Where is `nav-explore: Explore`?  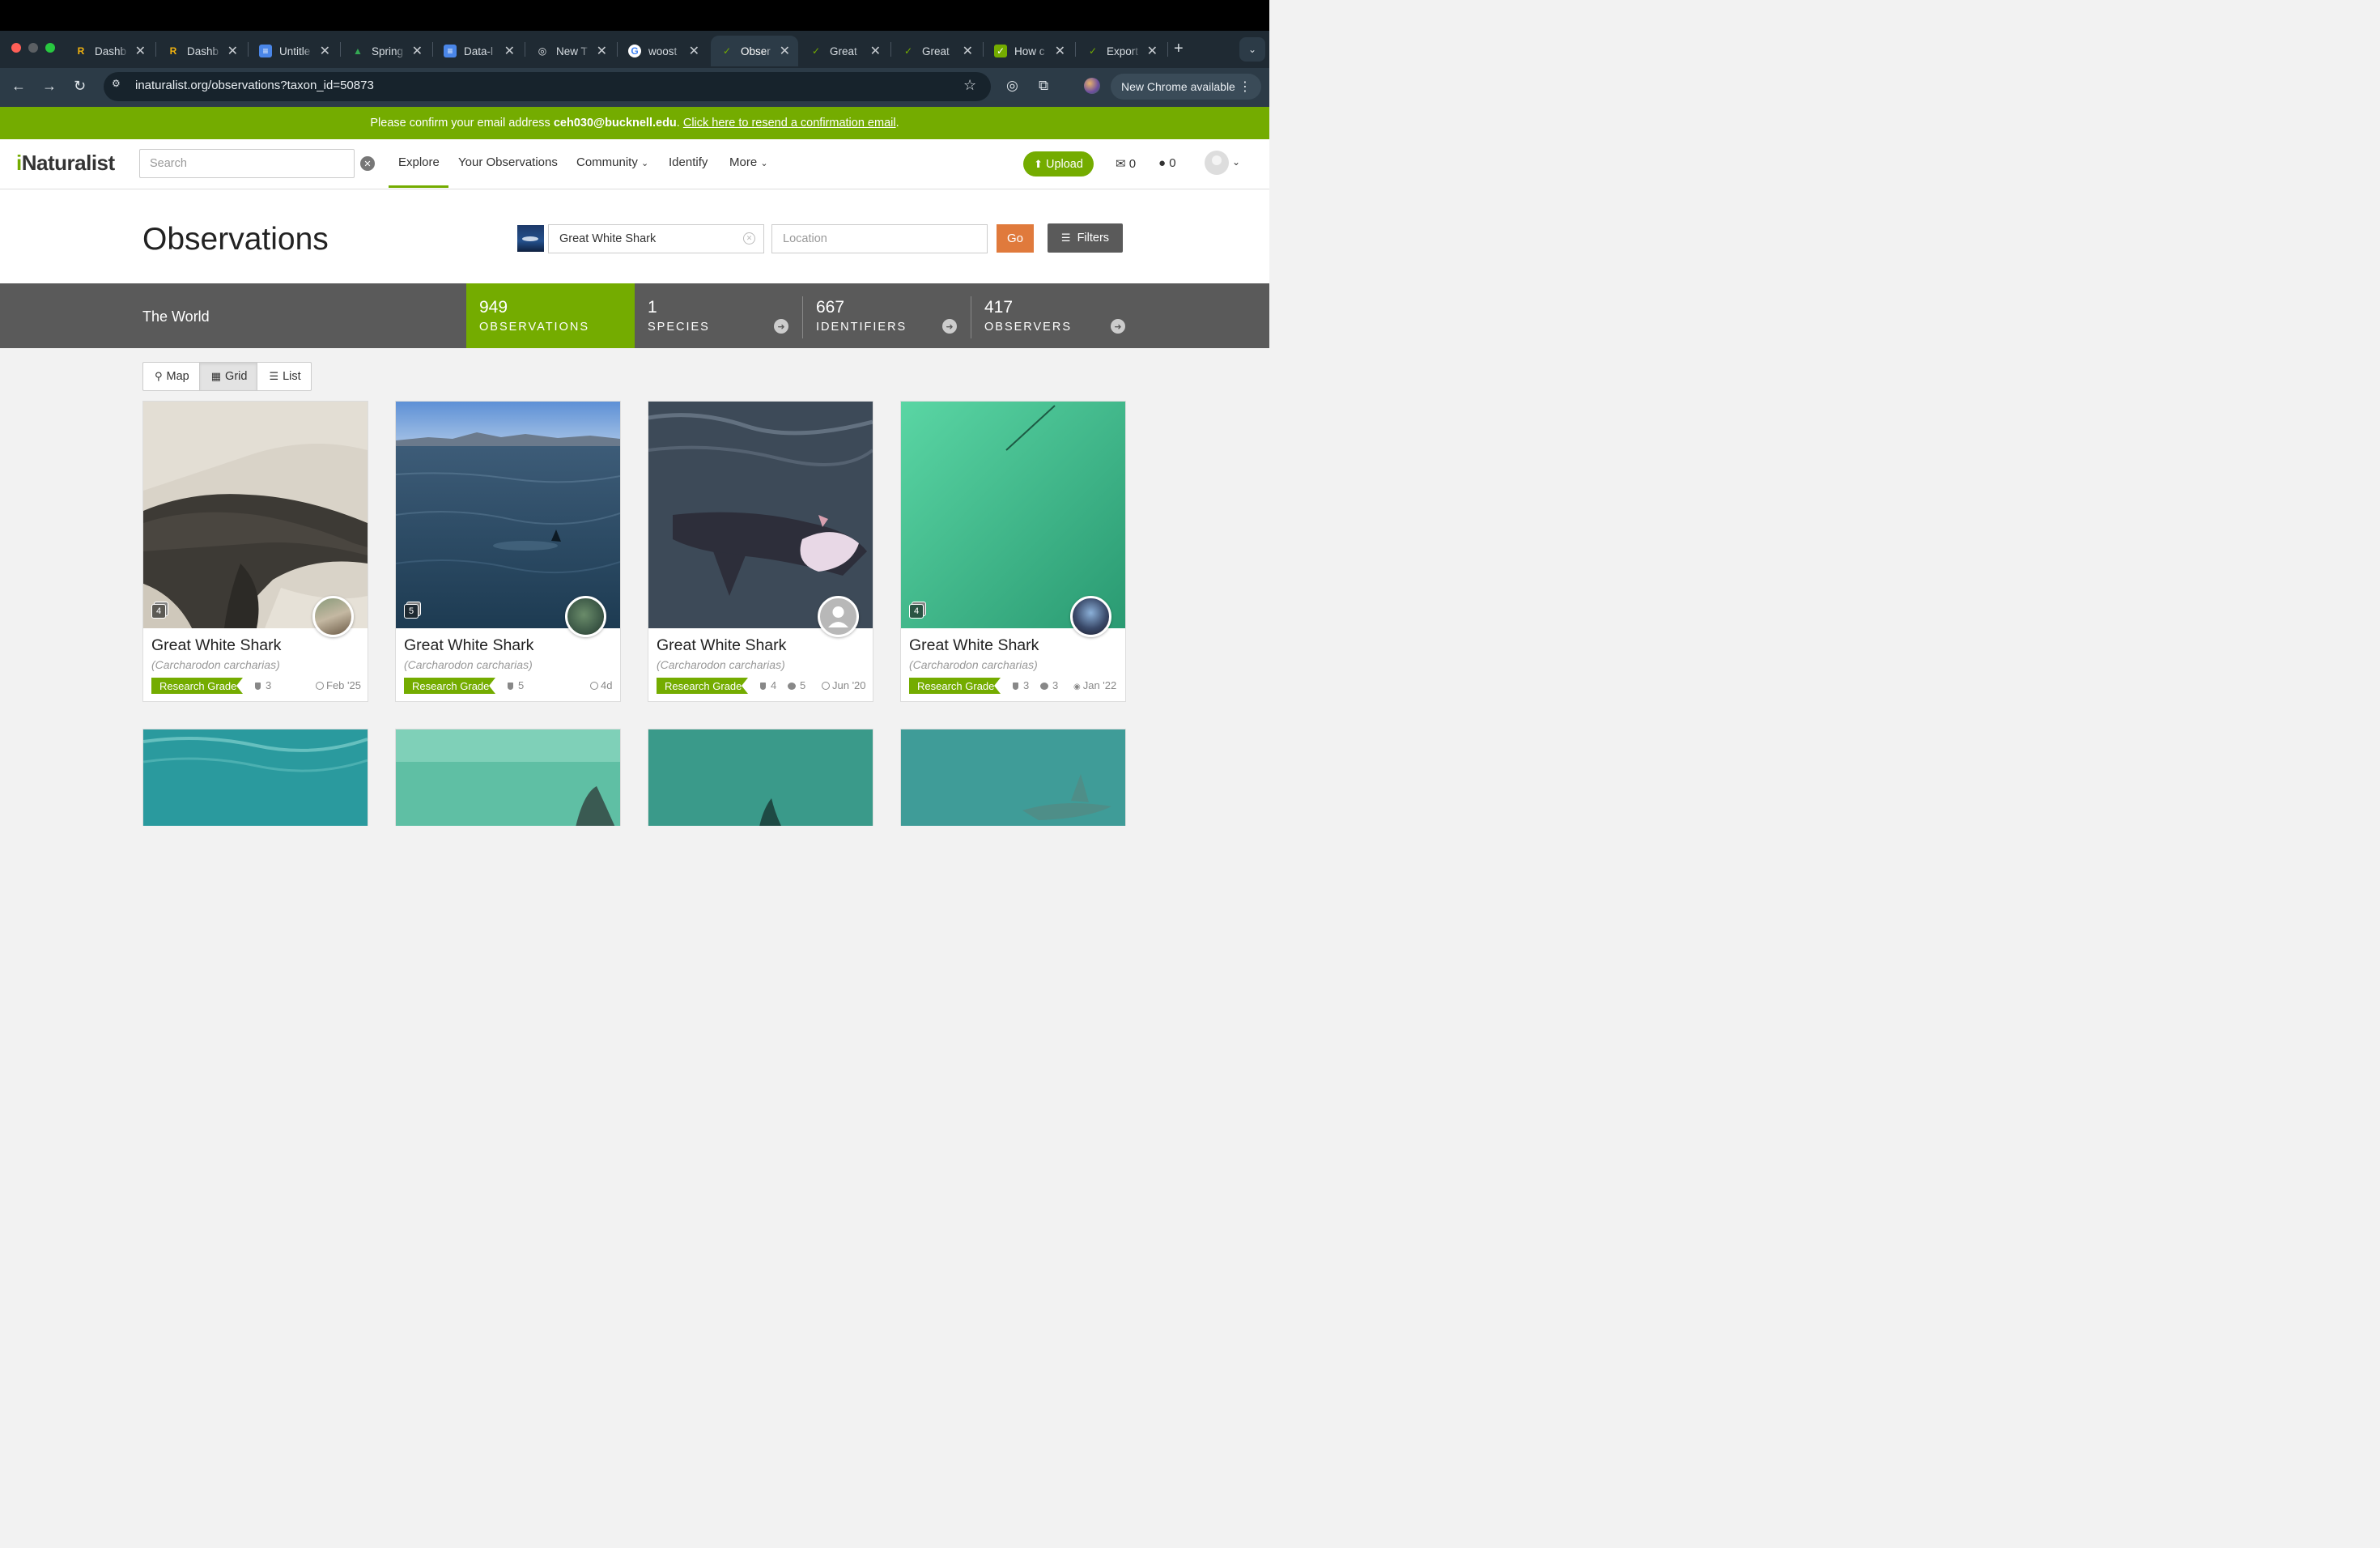
nav-explore: Explore is located at coordinates (419, 162).